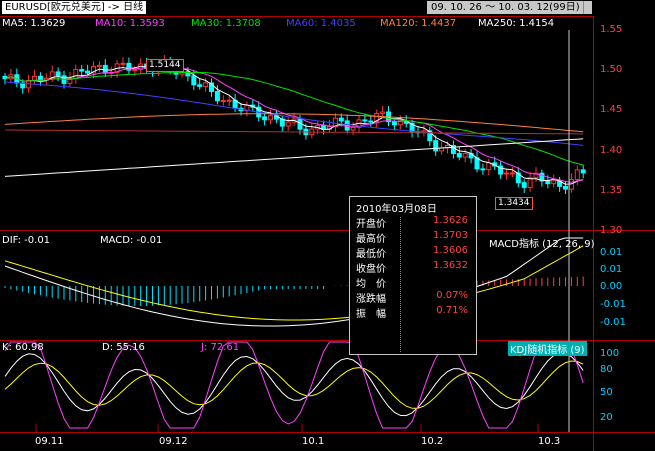 Image resolution: width=655 pixels, height=451 pixels. I want to click on info-value: 1.3626, so click(450, 220).